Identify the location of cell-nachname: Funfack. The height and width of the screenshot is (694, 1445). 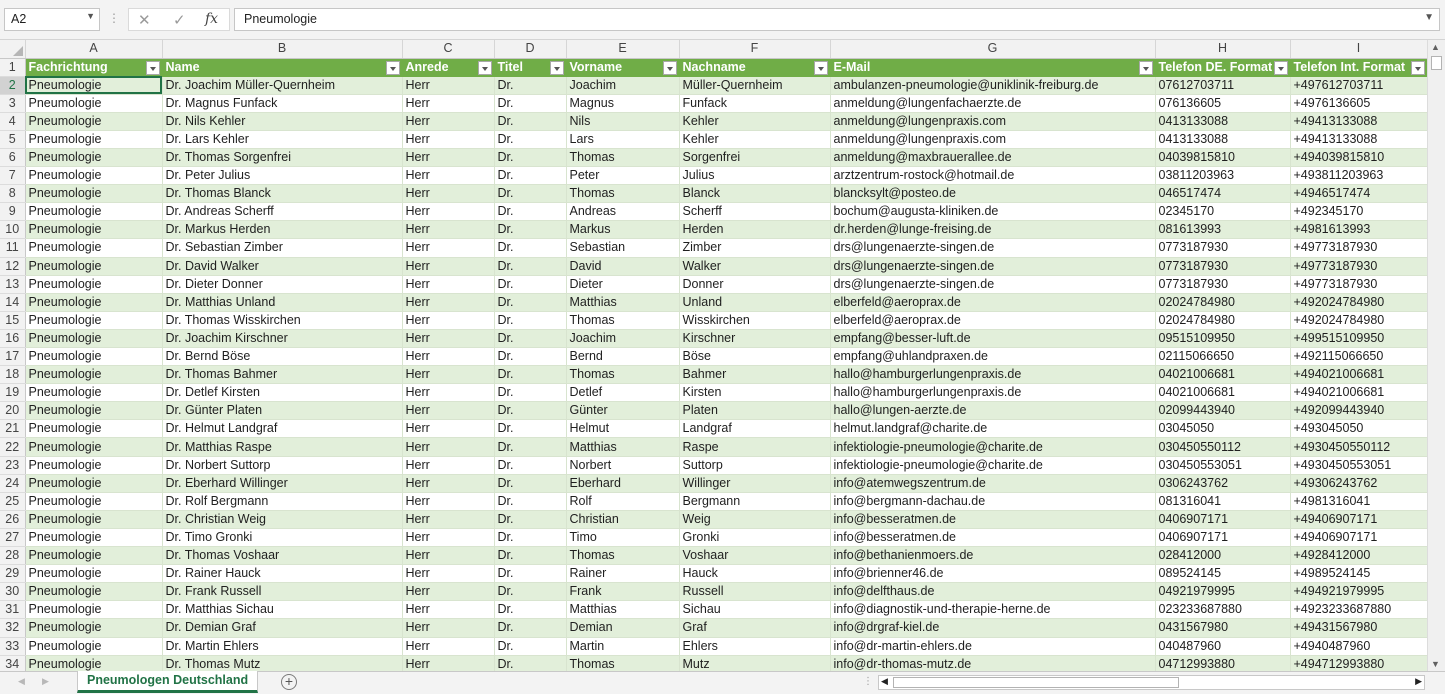
(755, 103).